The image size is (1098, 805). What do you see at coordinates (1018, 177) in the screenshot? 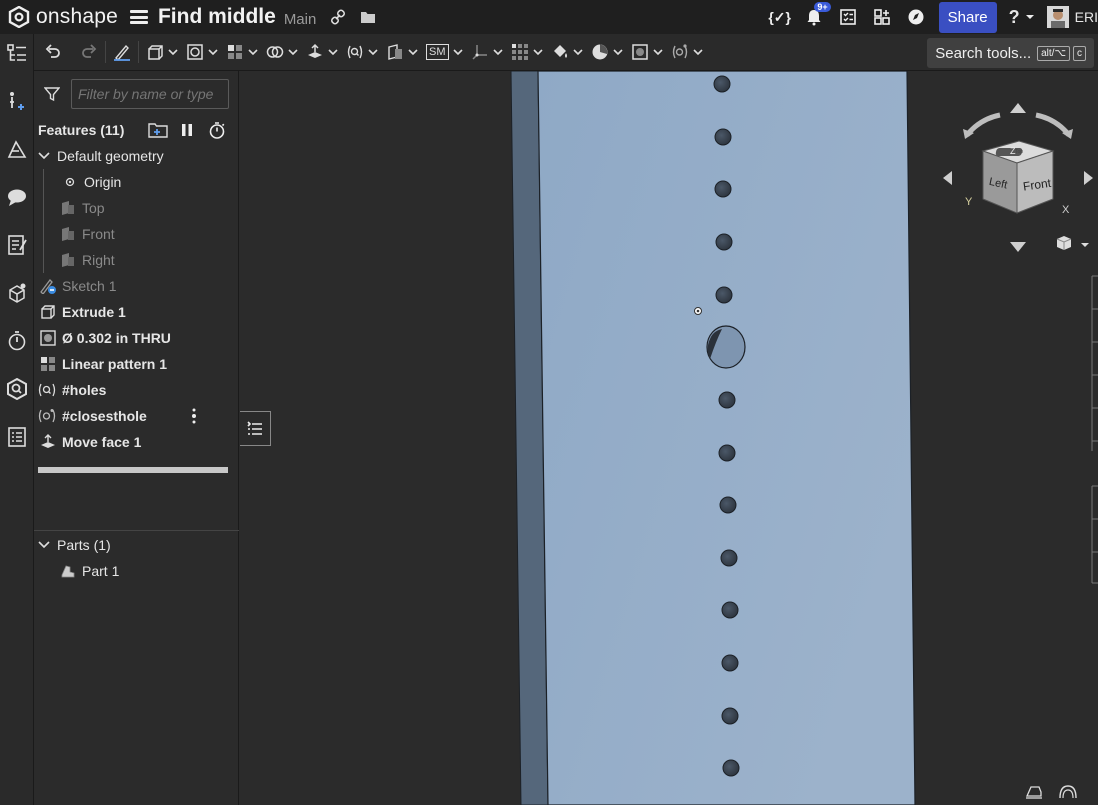
I see `view-cube: Left Front Top Y X Z` at bounding box center [1018, 177].